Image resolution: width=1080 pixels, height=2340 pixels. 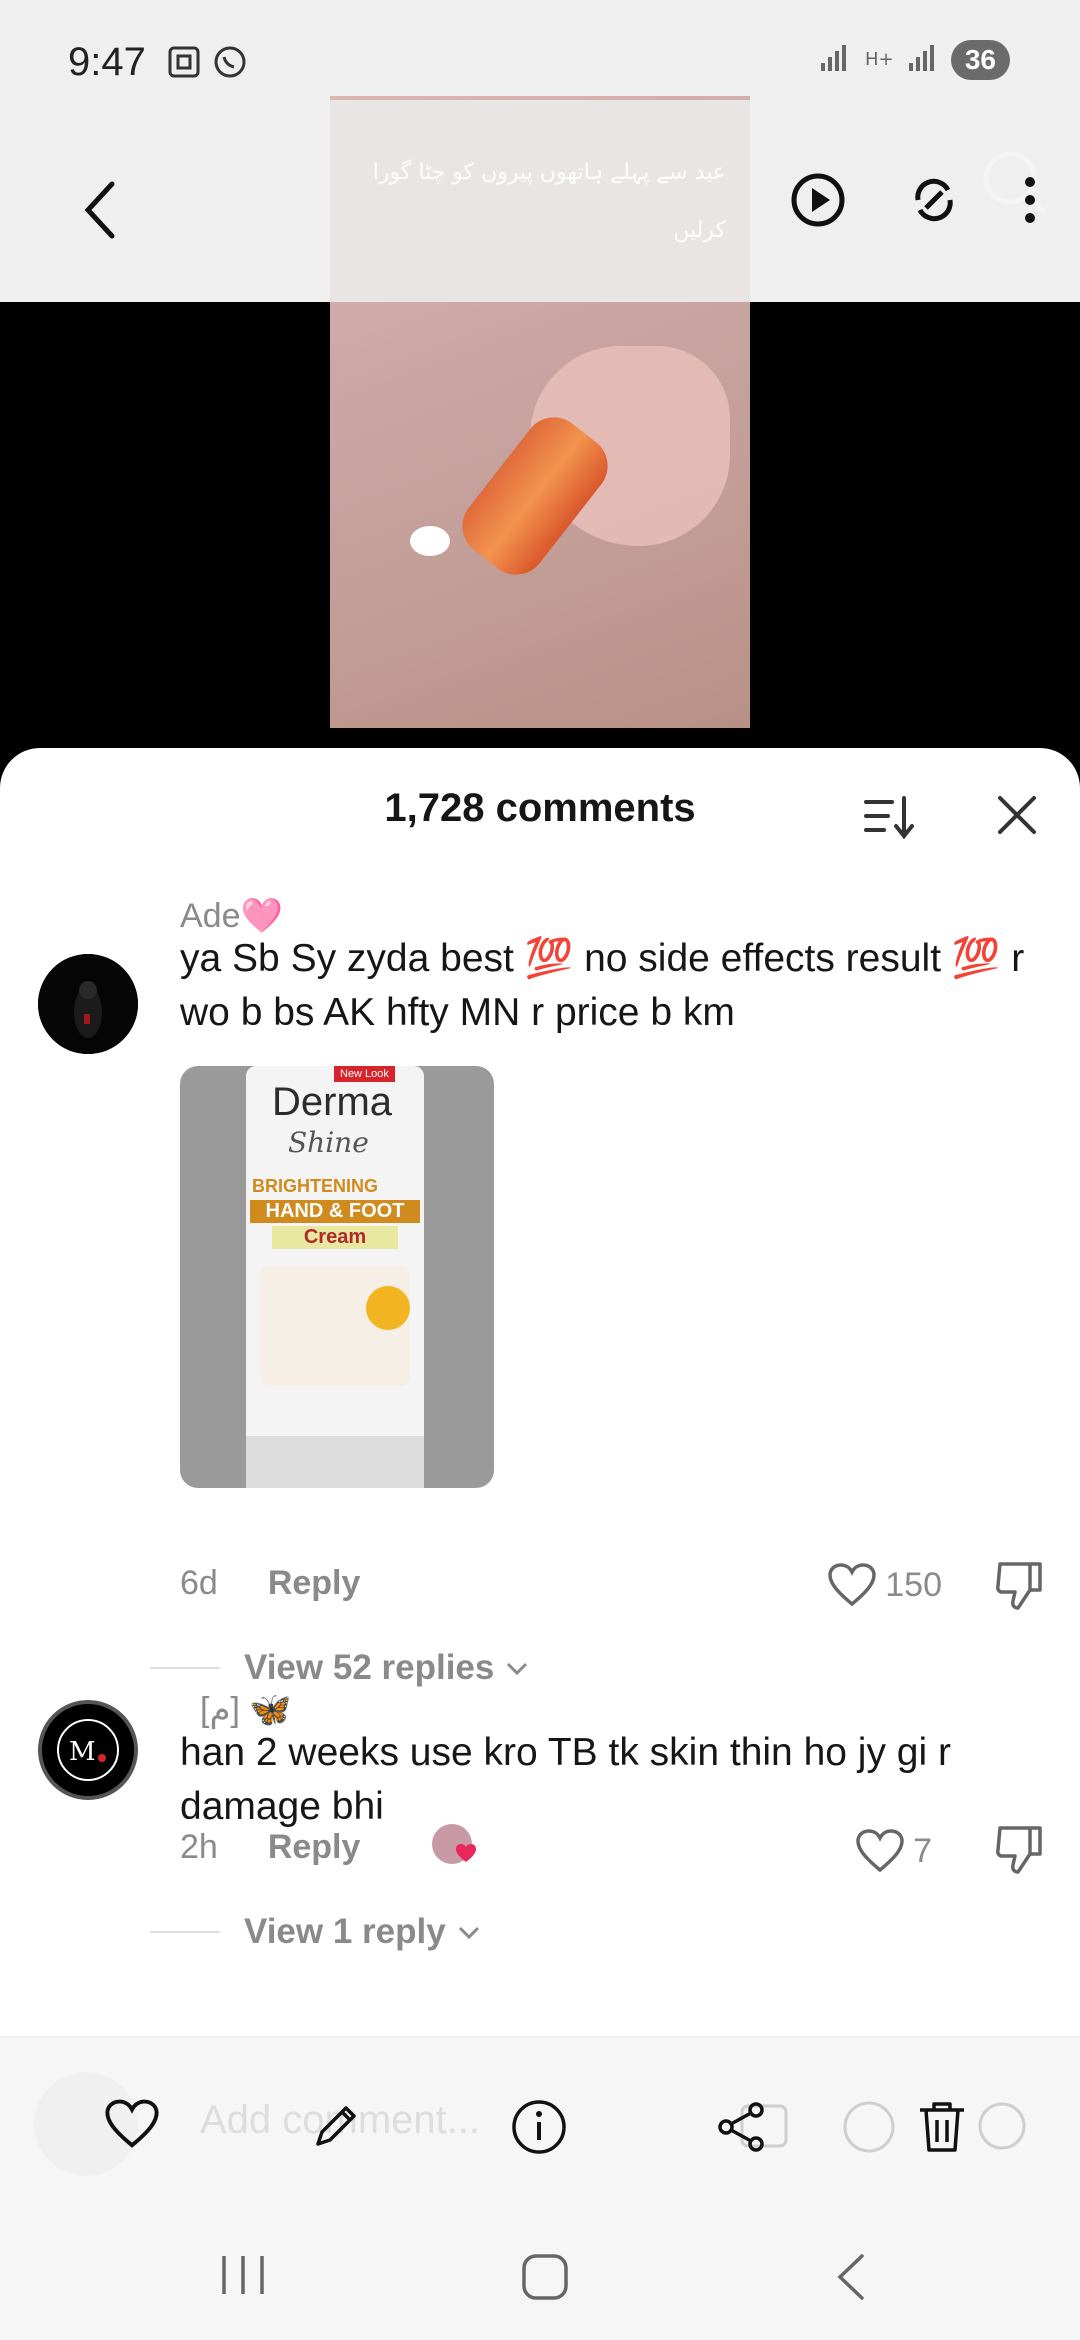 I want to click on comment-meta: 6d Reply, so click(x=270, y=1583).